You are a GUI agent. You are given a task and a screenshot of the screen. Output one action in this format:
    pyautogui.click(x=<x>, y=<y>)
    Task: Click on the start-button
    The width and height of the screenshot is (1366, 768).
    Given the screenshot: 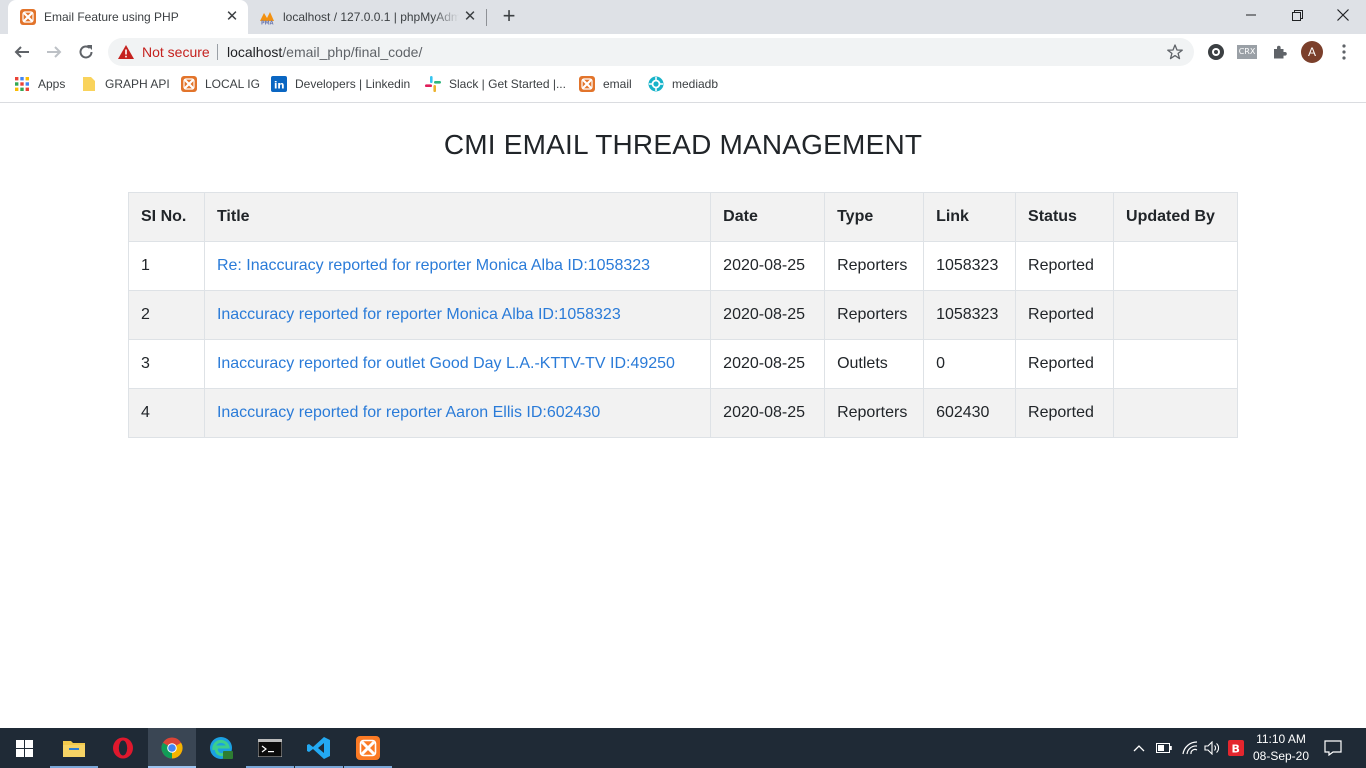 What is the action you would take?
    pyautogui.click(x=24, y=748)
    